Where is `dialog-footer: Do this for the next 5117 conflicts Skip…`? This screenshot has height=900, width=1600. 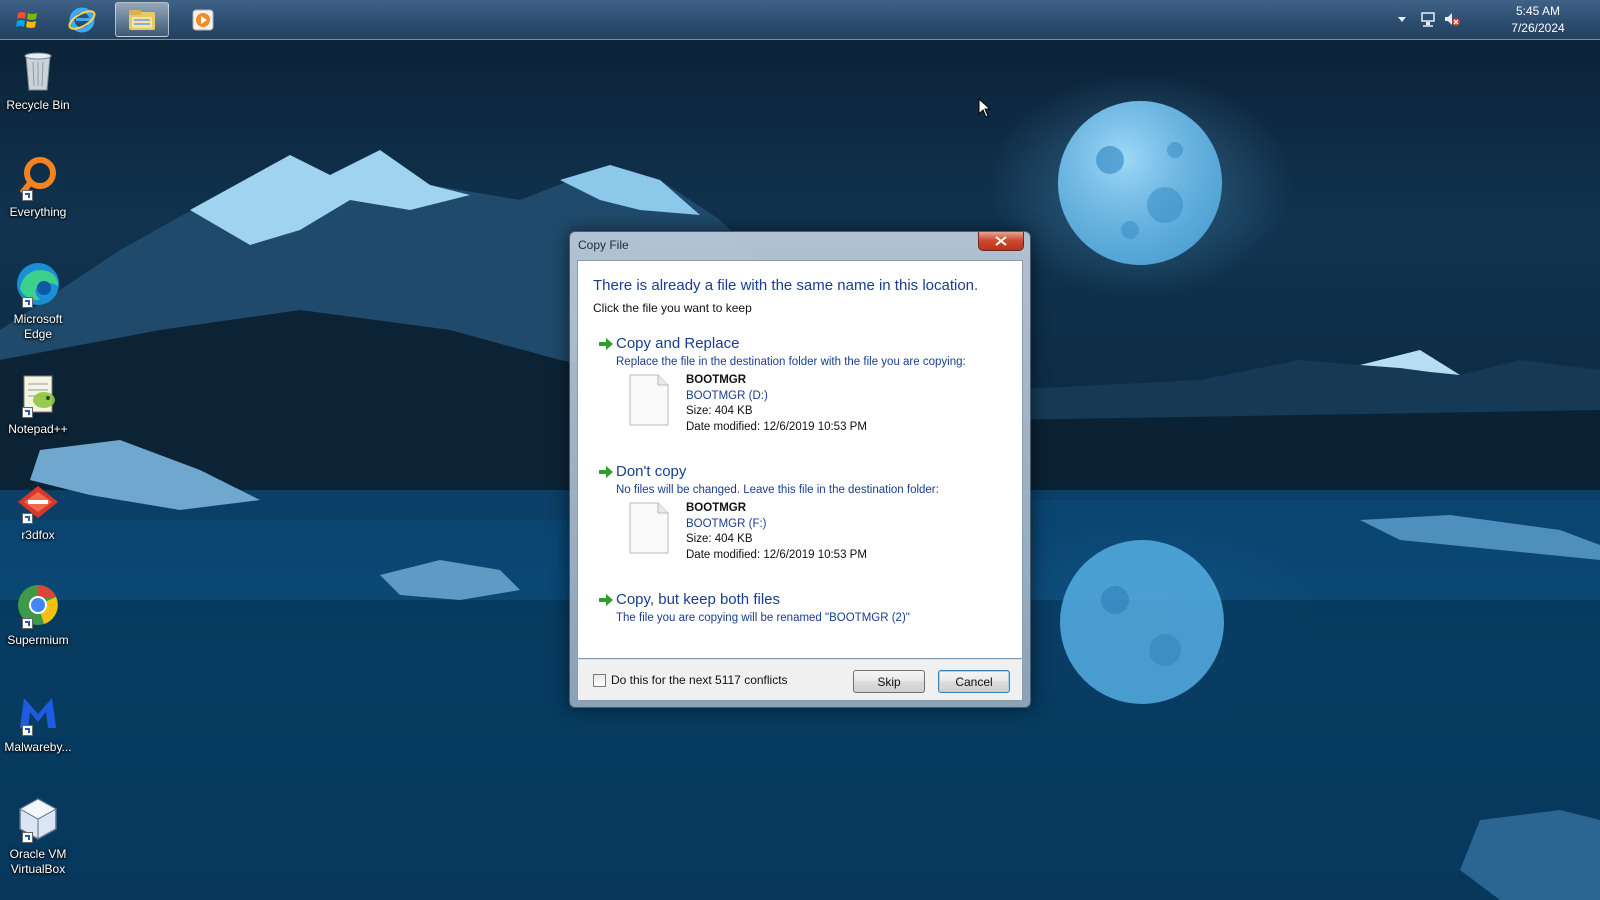
dialog-footer: Do this for the next 5117 conflicts Skip… is located at coordinates (800, 680).